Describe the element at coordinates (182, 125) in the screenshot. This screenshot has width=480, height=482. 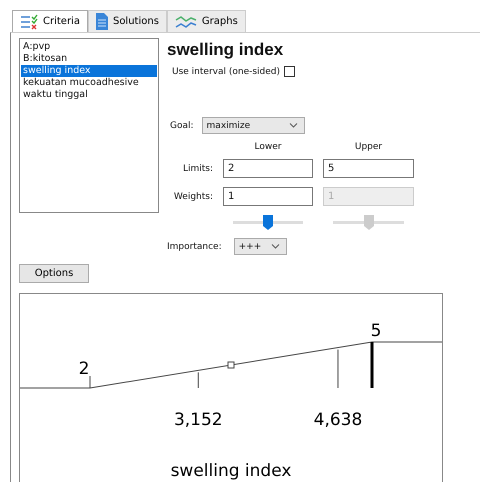
I see `goal-label: Goal:` at that location.